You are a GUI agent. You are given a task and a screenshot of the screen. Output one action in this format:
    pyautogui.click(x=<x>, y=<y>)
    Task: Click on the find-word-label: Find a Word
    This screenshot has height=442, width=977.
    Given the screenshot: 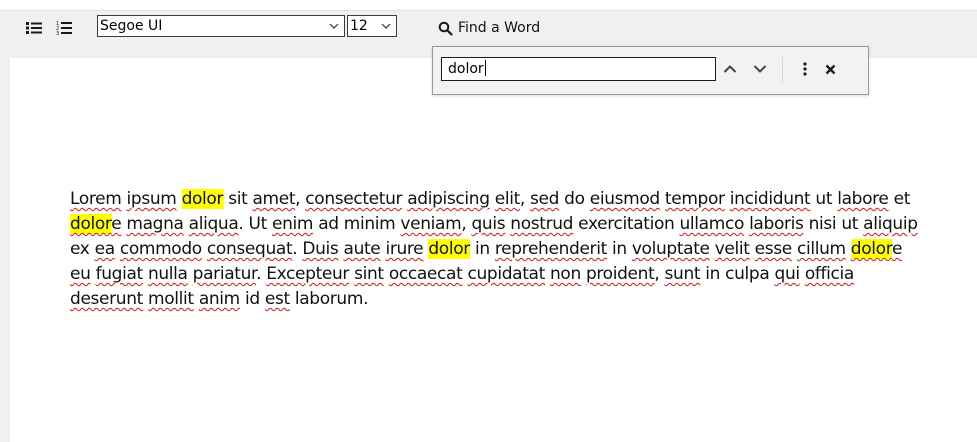 What is the action you would take?
    pyautogui.click(x=499, y=28)
    